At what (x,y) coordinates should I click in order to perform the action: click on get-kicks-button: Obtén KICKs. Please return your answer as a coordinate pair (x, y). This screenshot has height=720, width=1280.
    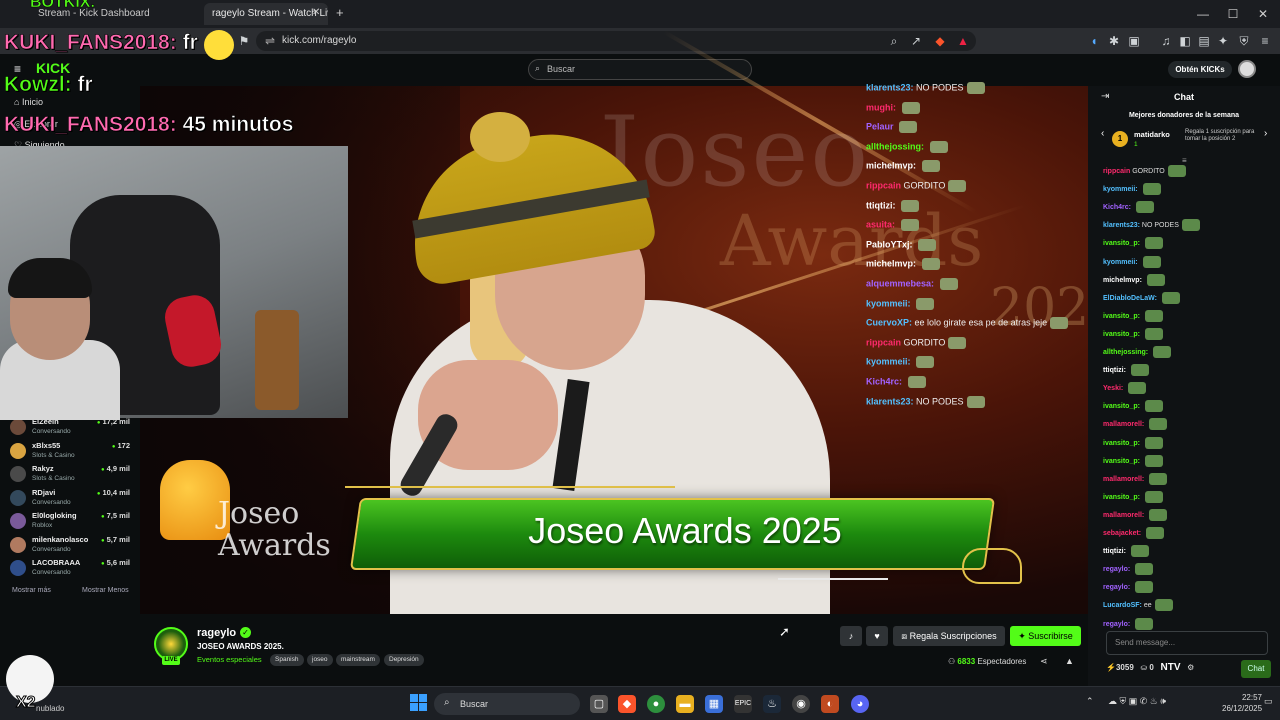
    Looking at the image, I should click on (1200, 69).